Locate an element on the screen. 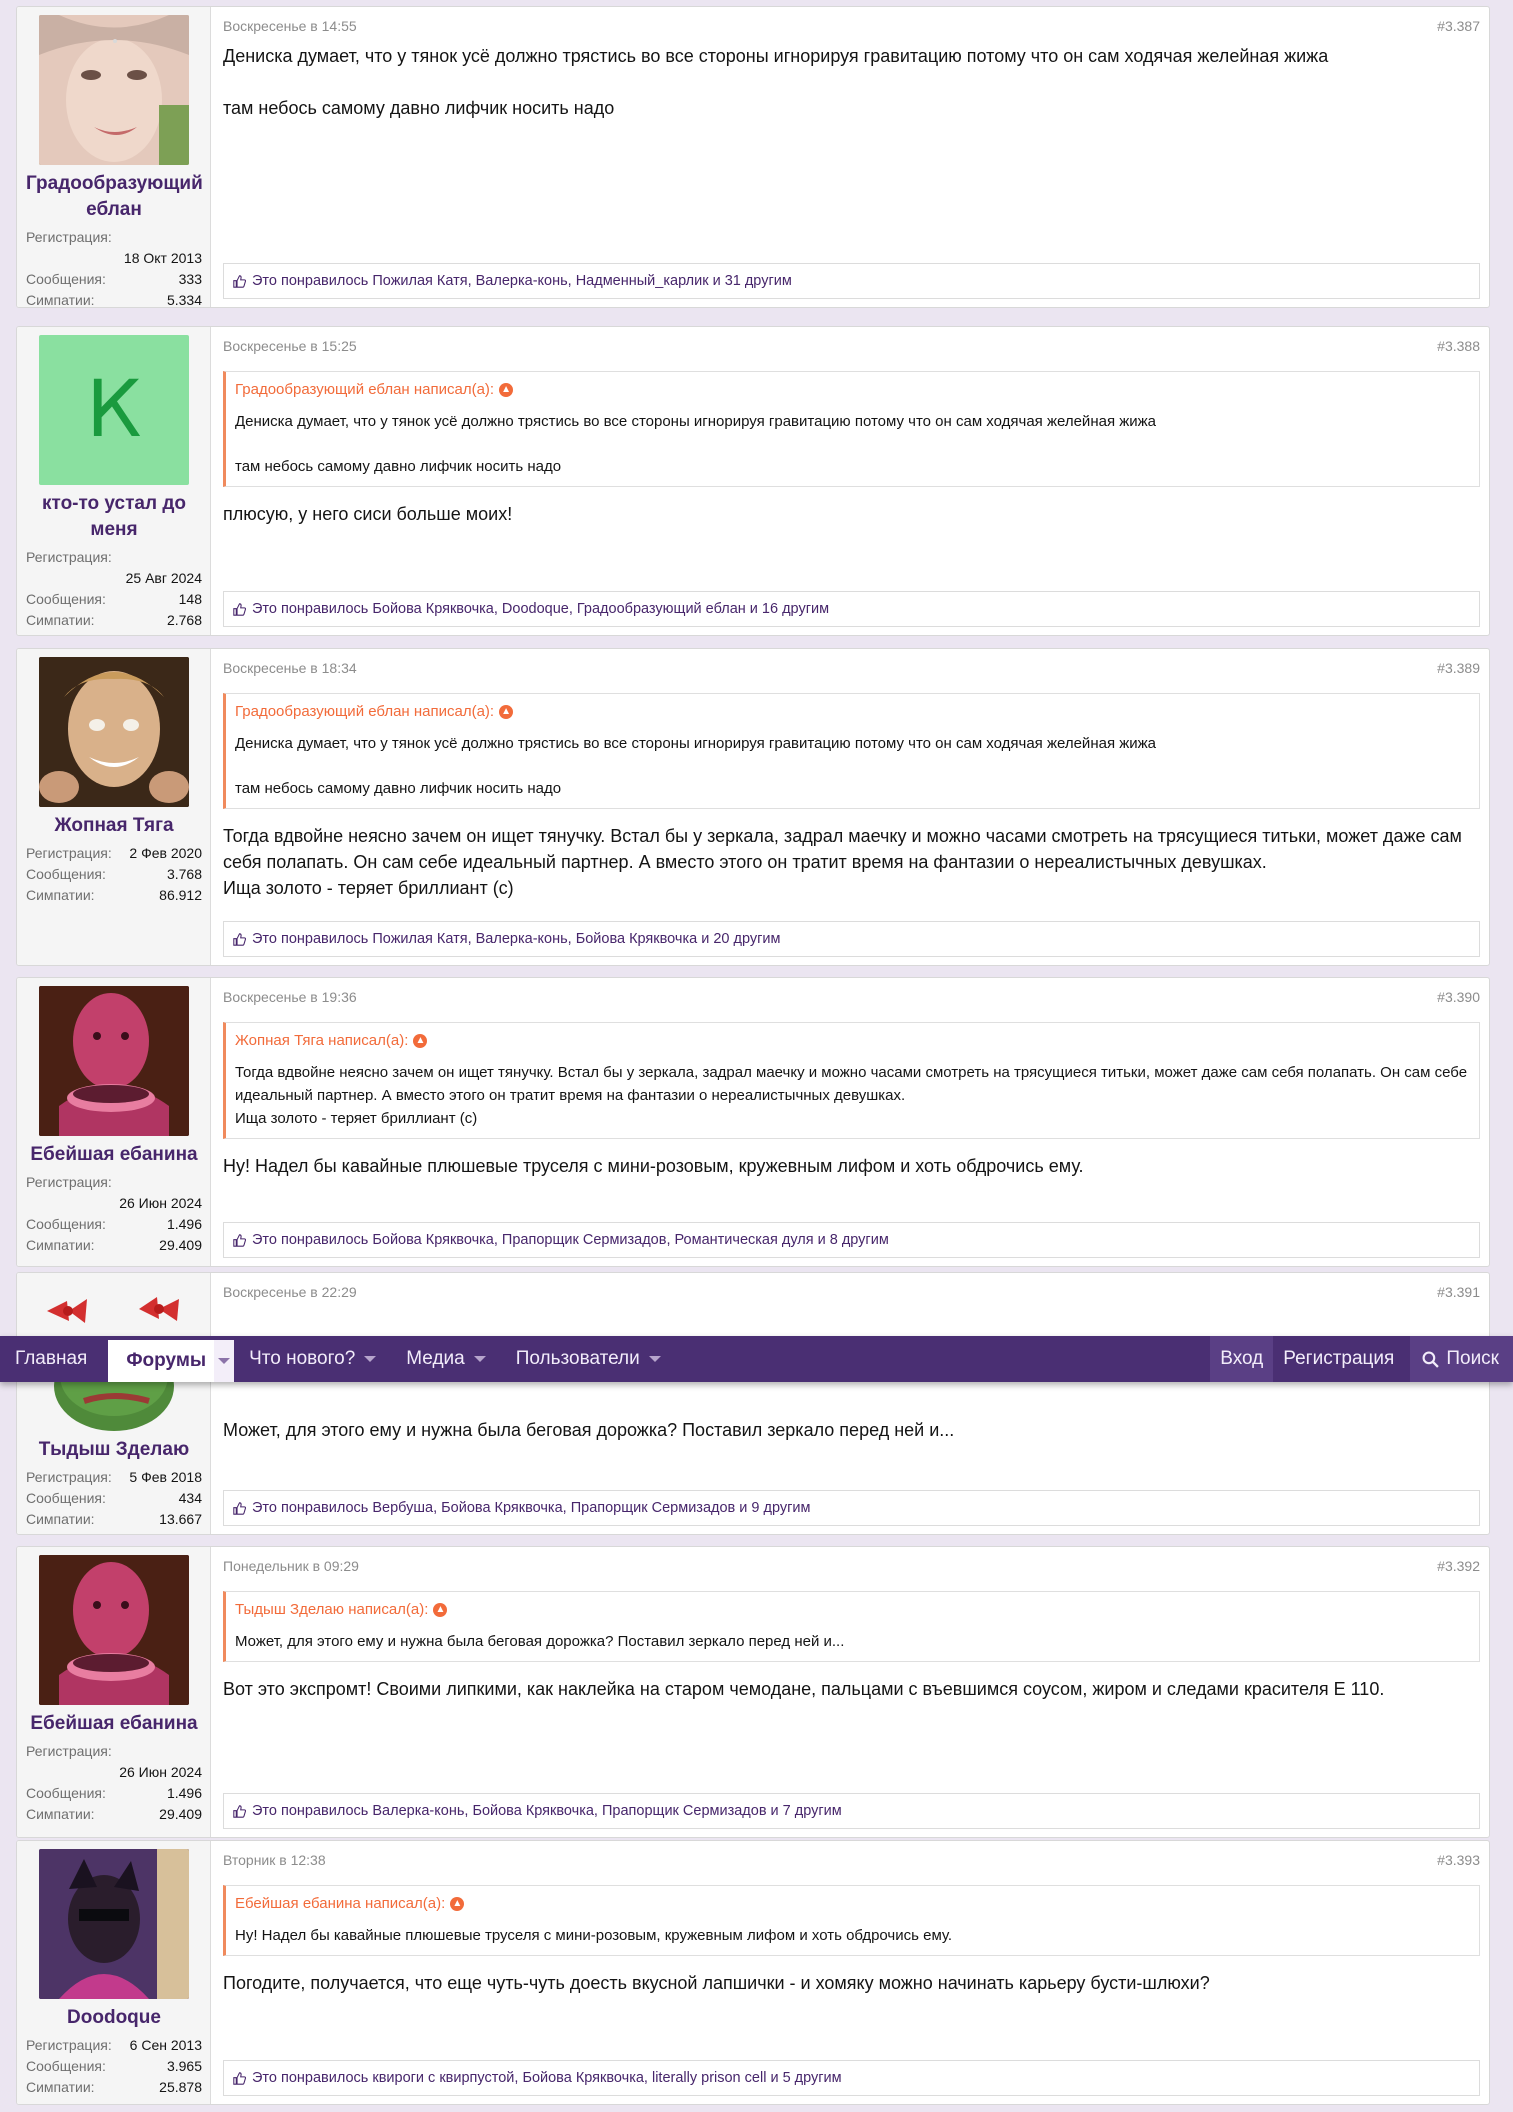 The image size is (1513, 2112). post-date: Воскресенье в 15:25 is located at coordinates (290, 346).